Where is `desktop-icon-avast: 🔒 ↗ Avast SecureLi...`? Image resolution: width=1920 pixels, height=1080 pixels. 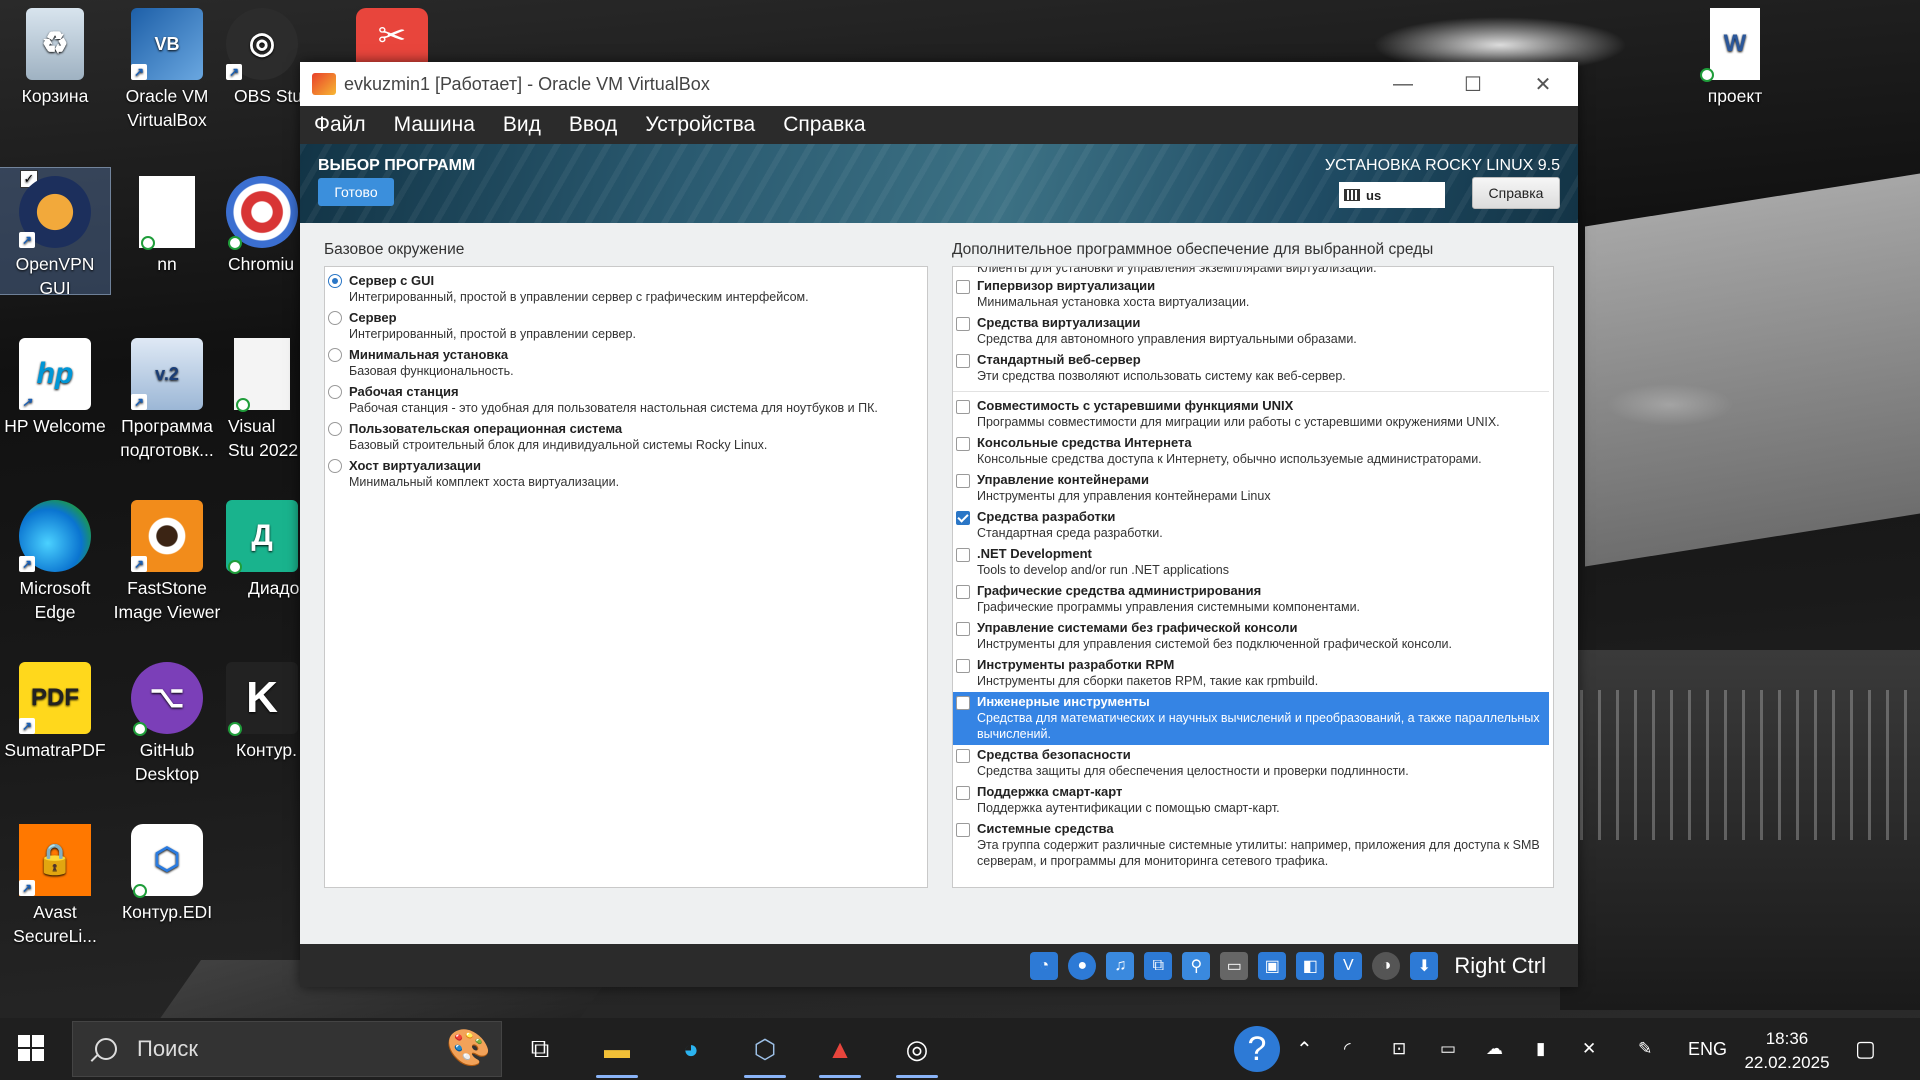
desktop-icon-avast: 🔒 ↗ Avast SecureLi... is located at coordinates (55, 882).